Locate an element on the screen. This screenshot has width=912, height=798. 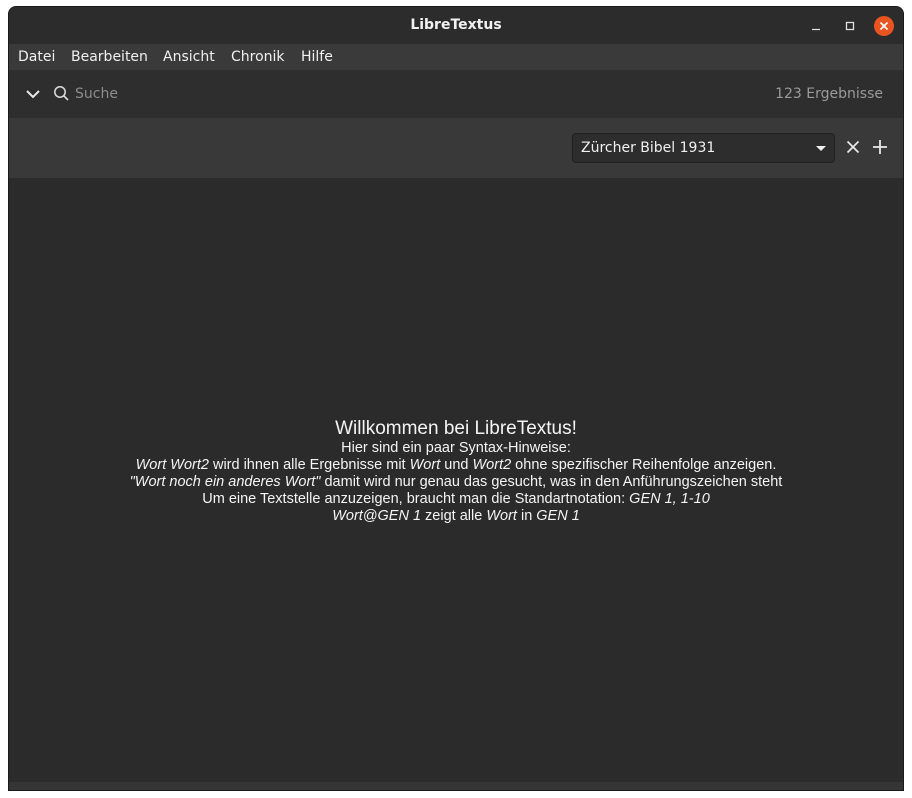
menu-bar: Datei Bearbeiten Ansicht Chronik Hilfe is located at coordinates (456, 57).